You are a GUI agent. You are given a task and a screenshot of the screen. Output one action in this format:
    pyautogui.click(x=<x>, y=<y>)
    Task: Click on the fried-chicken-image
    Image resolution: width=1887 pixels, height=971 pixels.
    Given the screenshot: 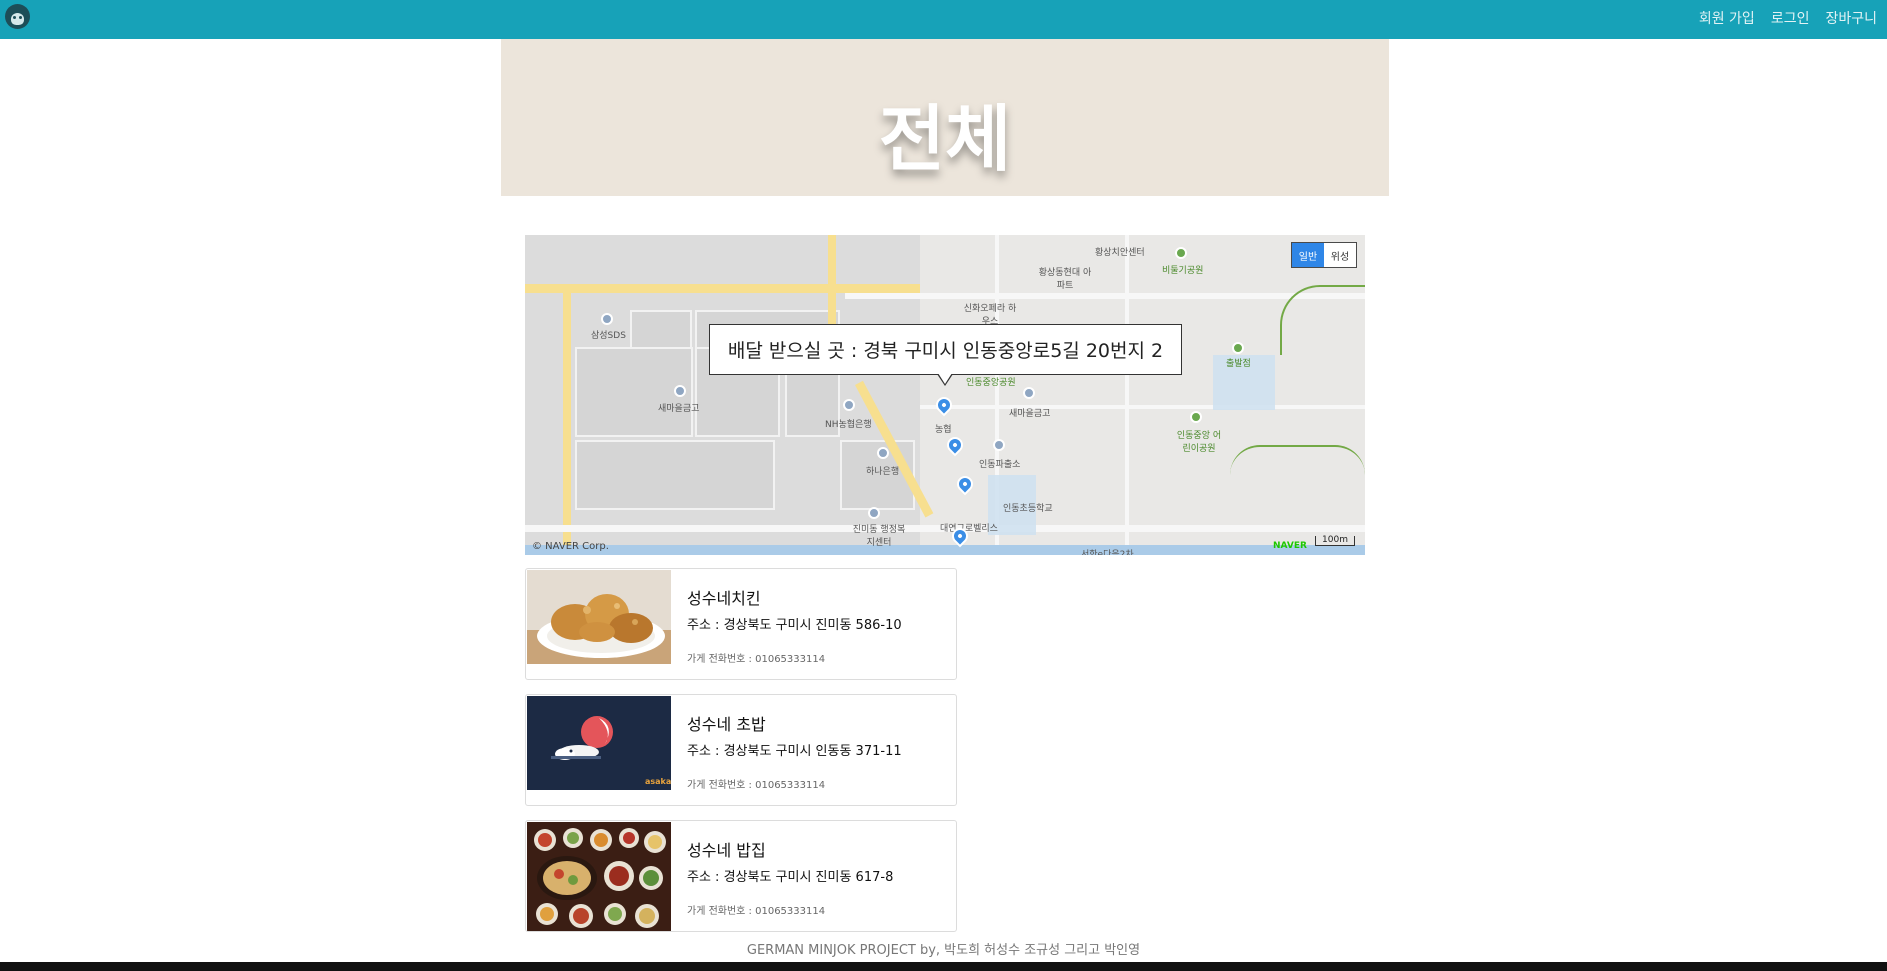 What is the action you would take?
    pyautogui.click(x=599, y=617)
    